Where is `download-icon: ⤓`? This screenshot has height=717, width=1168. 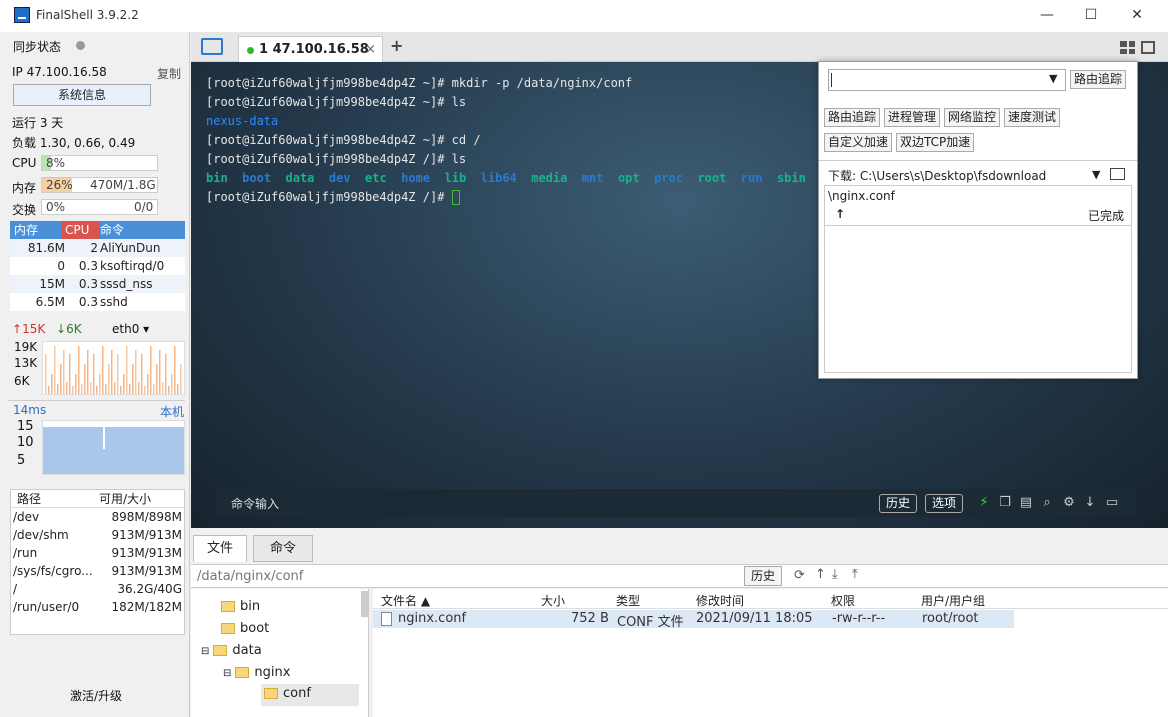 download-icon: ⤓ is located at coordinates (835, 574).